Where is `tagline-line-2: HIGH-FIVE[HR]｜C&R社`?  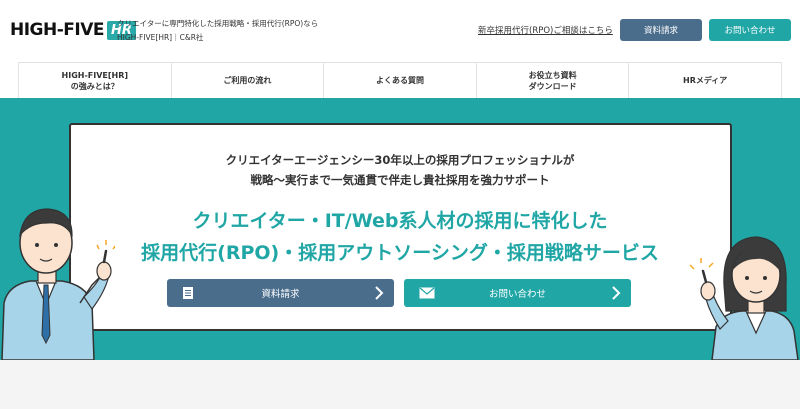
tagline-line-2: HIGH-FIVE[HR]｜C&R社 is located at coordinates (160, 37).